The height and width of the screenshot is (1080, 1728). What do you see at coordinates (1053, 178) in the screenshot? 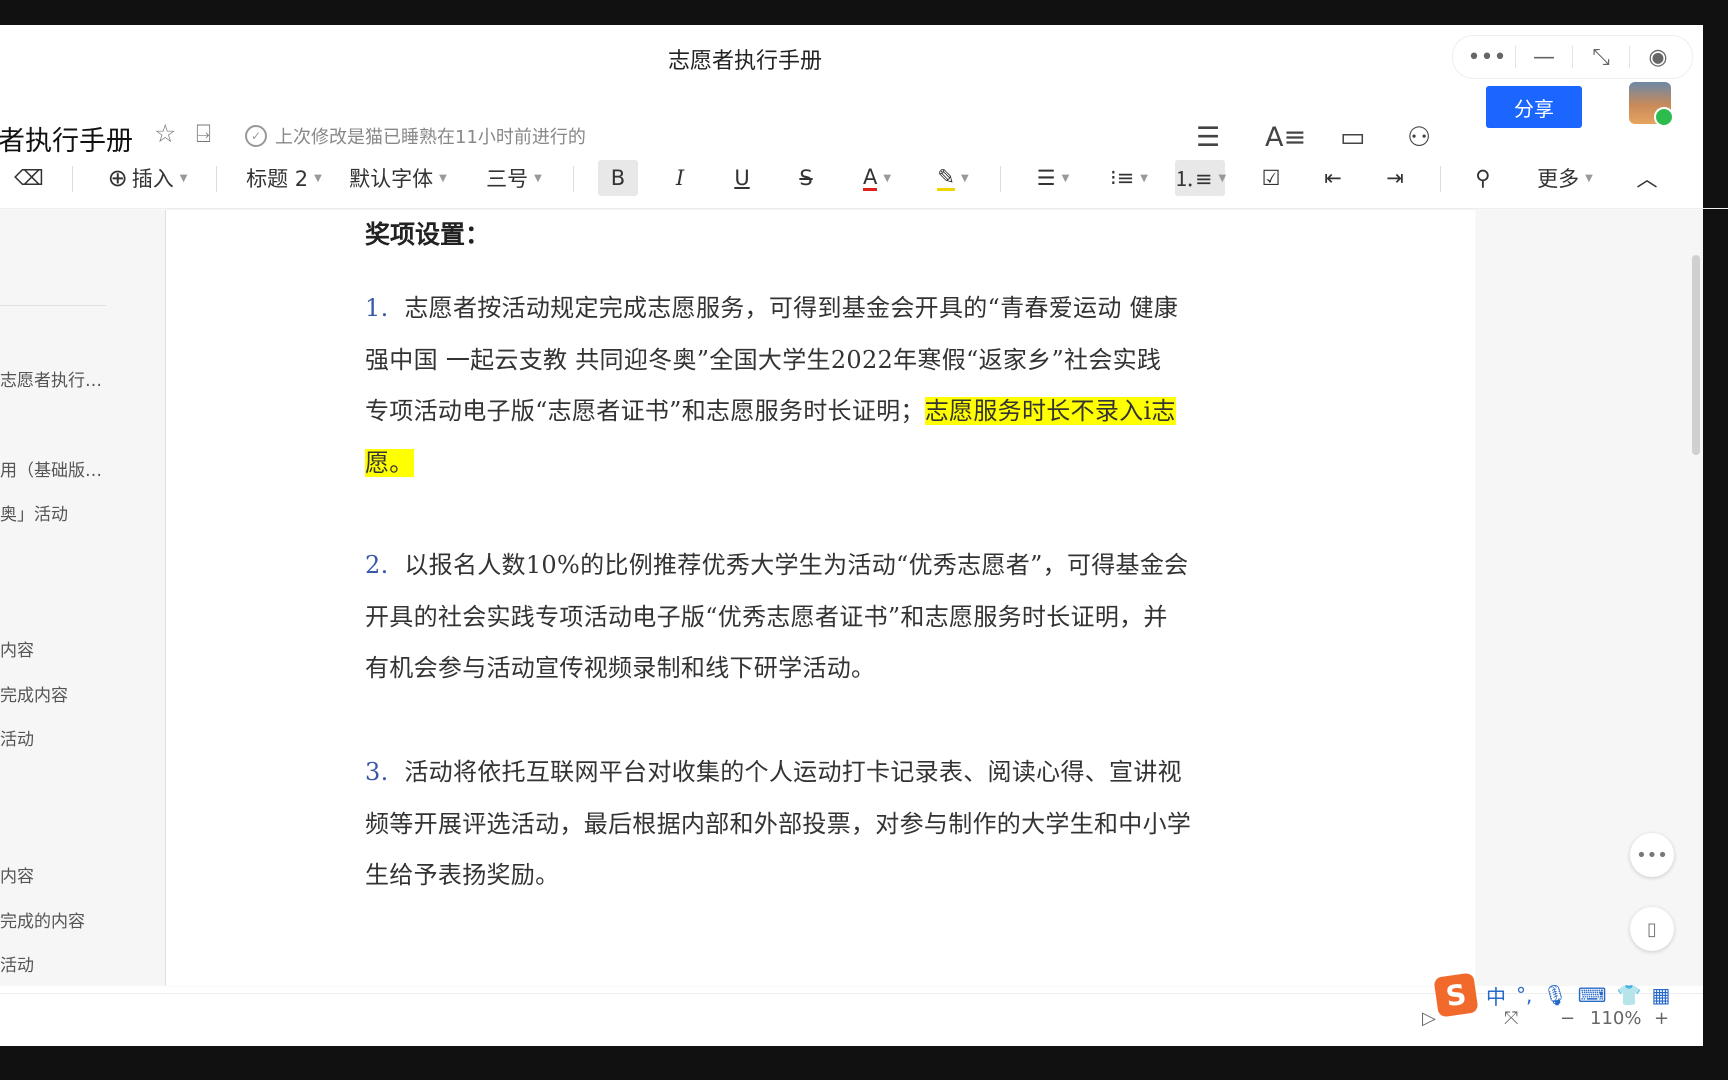
I see `align-button: ☰ ▼` at bounding box center [1053, 178].